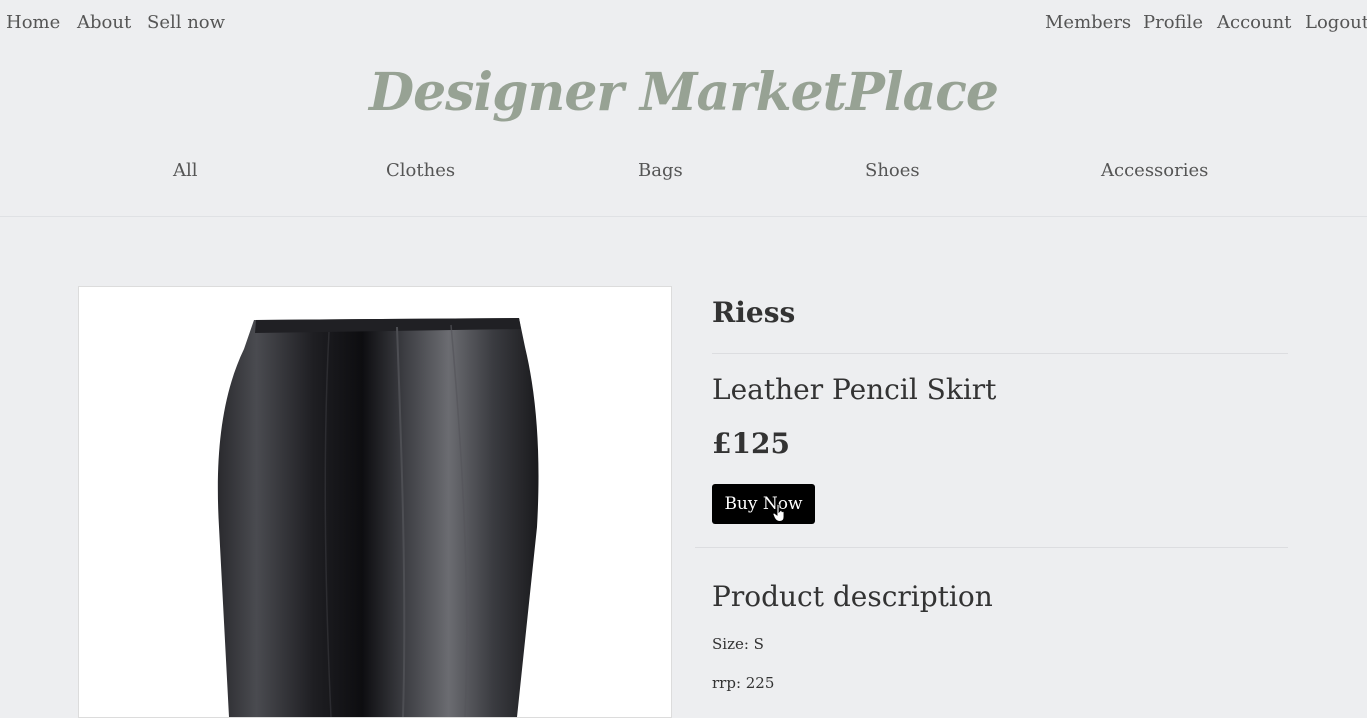 This screenshot has width=1367, height=718. I want to click on product-rrp: rrp: 225, so click(743, 683).